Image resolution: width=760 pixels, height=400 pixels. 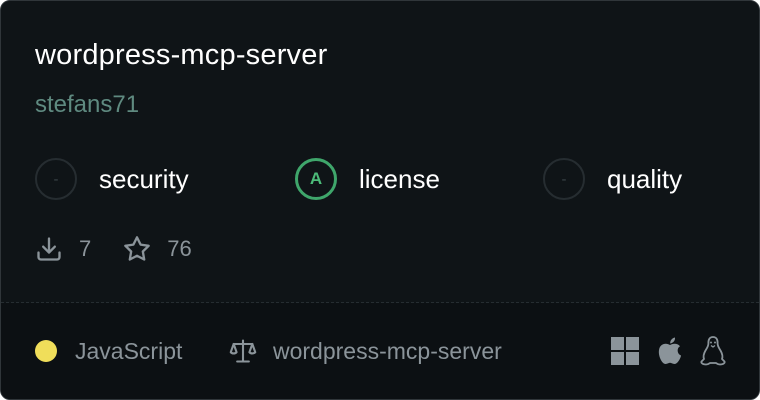 What do you see at coordinates (56, 179) in the screenshot?
I see `security-score-badge: -` at bounding box center [56, 179].